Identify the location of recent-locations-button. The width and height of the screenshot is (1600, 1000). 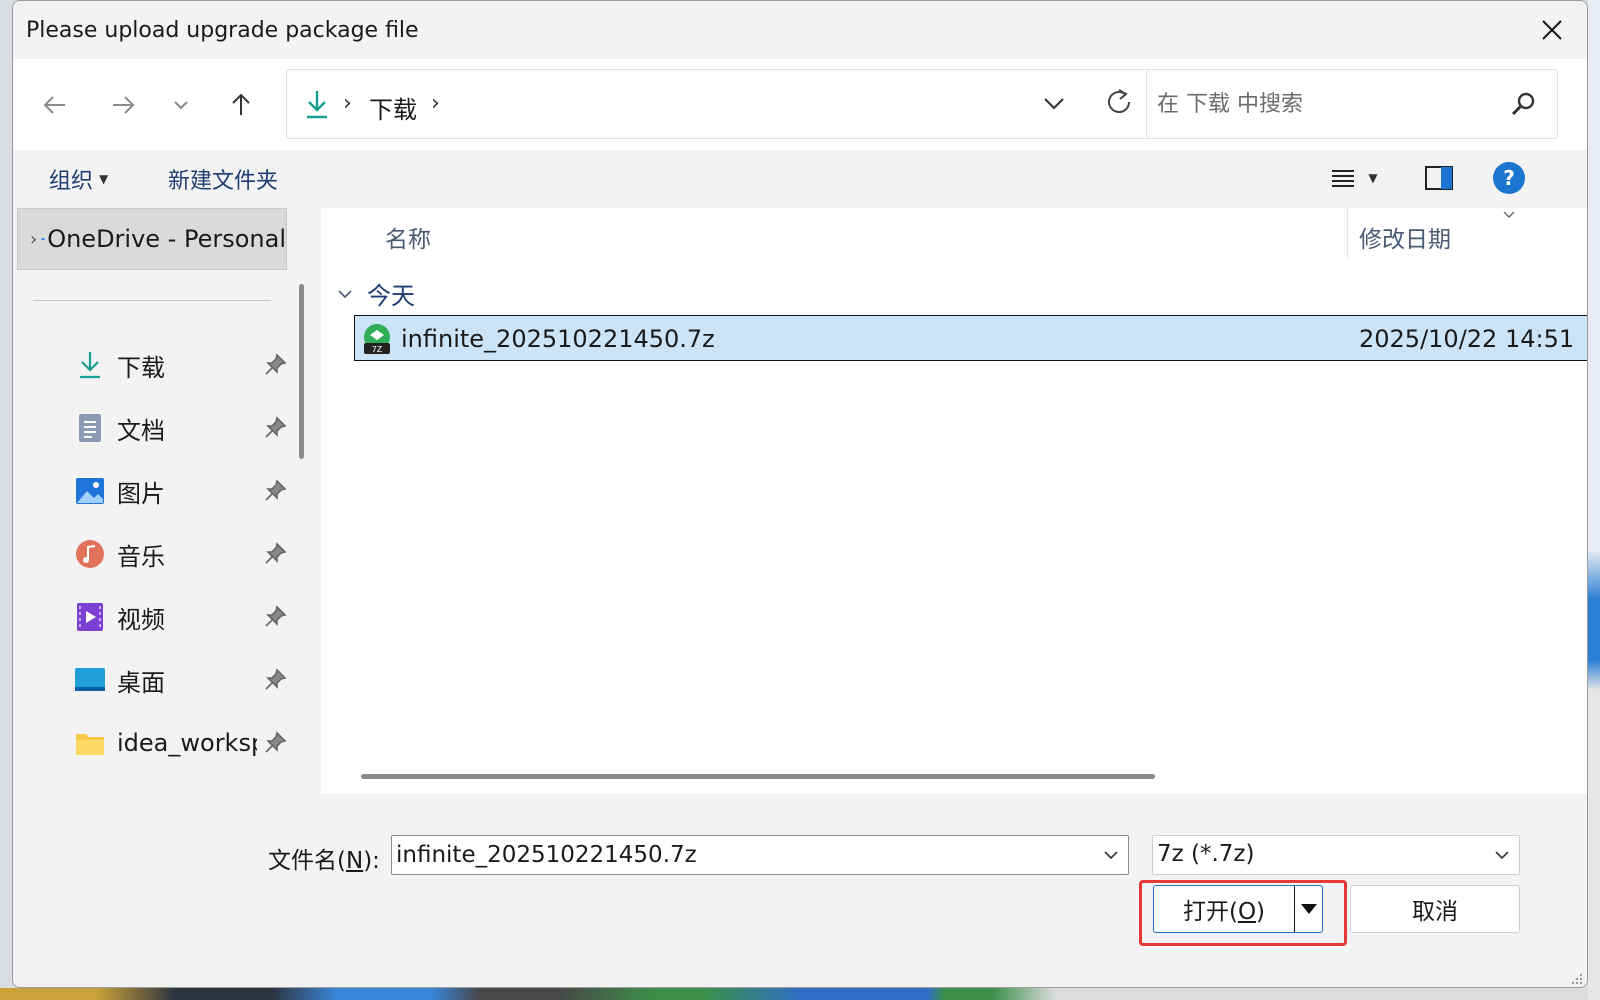
(181, 105).